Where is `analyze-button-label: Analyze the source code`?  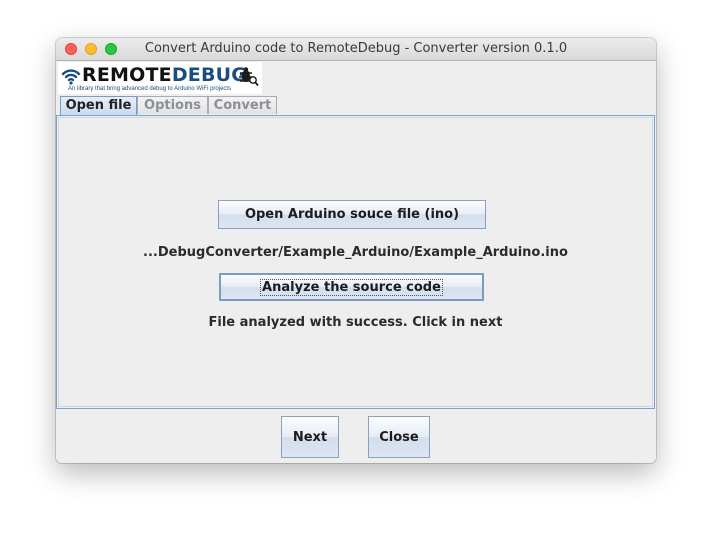
analyze-button-label: Analyze the source code is located at coordinates (351, 287).